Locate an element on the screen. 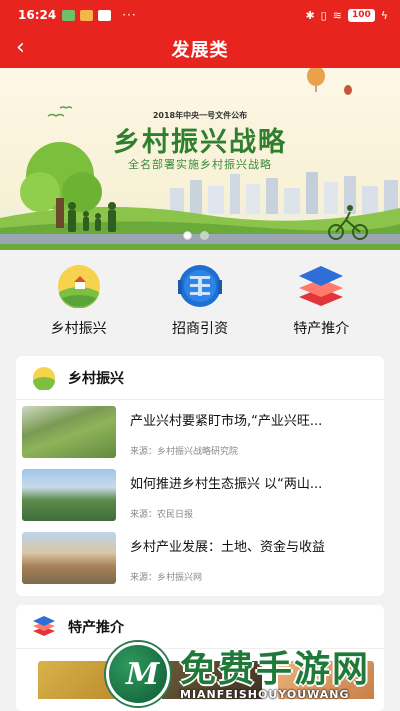 Image resolution: width=400 pixels, height=711 pixels. category-label: 招商引资 is located at coordinates (199, 329).